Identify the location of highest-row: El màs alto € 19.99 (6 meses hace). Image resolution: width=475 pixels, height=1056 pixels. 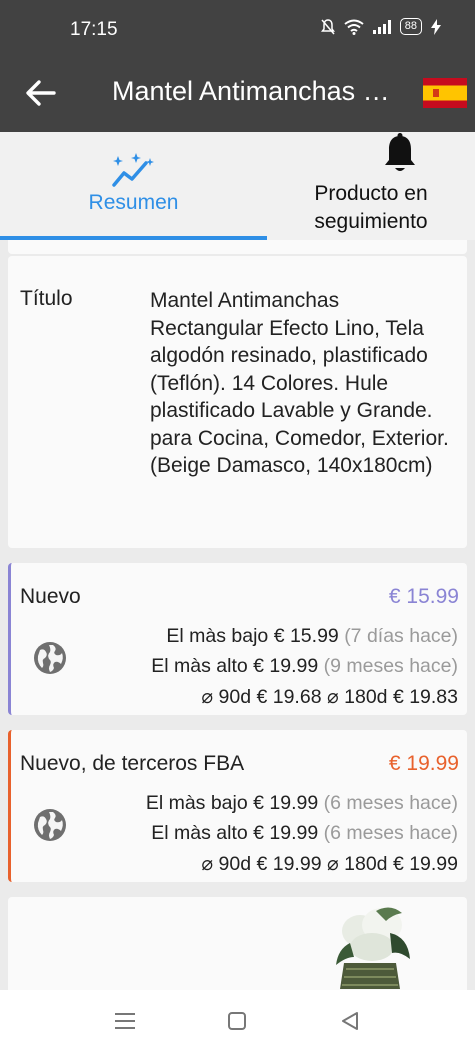
(304, 833).